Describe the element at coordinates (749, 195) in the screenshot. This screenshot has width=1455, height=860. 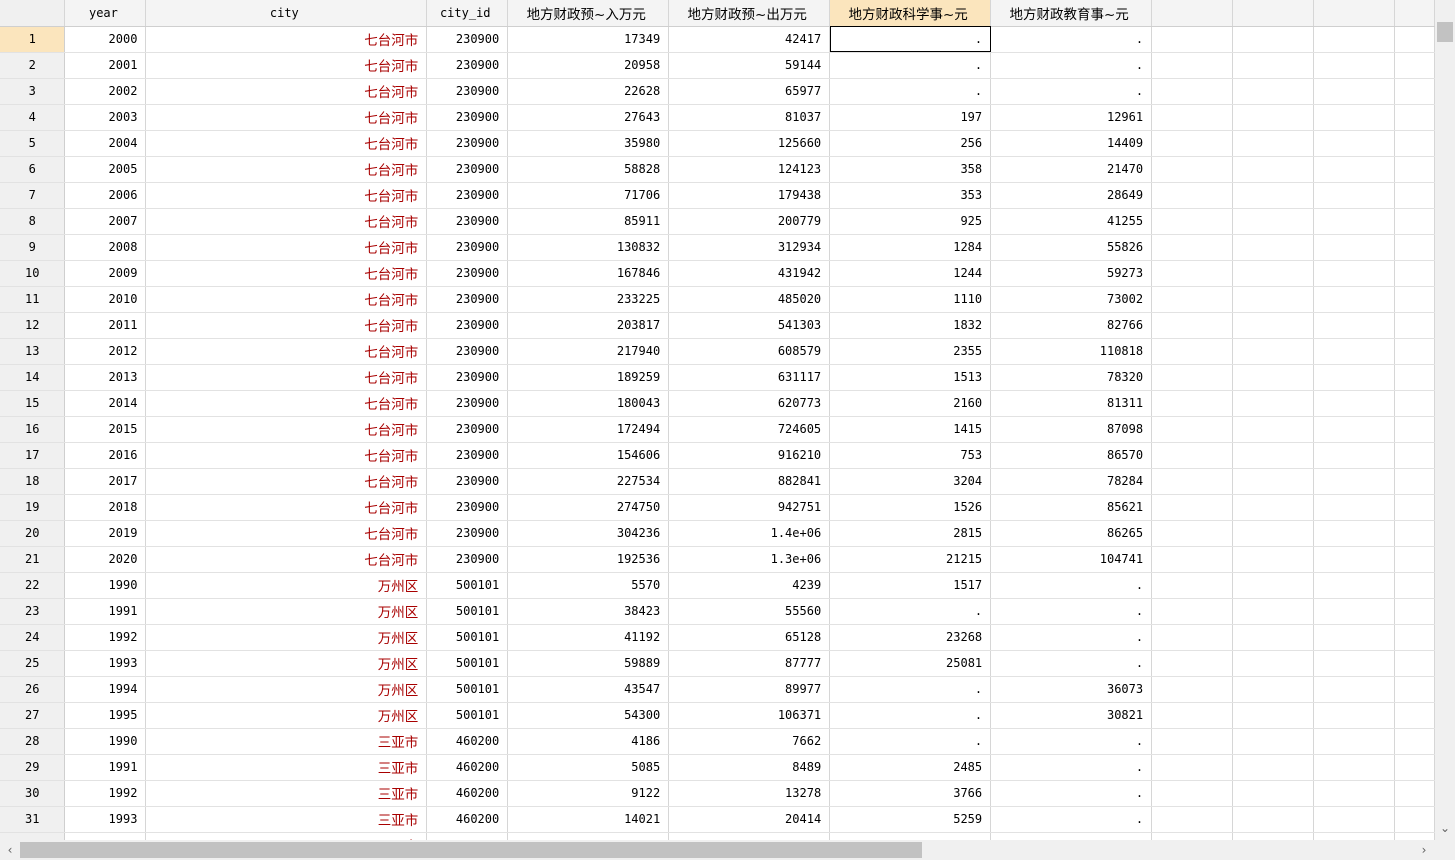
I see `data-cell: 179438` at that location.